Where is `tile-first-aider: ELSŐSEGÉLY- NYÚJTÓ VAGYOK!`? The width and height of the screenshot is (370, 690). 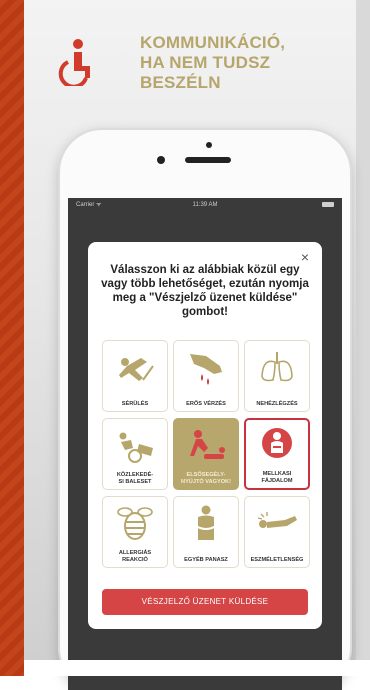
tile-first-aider: ELSŐSEGÉLY- NYÚJTÓ VAGYOK! is located at coordinates (206, 454).